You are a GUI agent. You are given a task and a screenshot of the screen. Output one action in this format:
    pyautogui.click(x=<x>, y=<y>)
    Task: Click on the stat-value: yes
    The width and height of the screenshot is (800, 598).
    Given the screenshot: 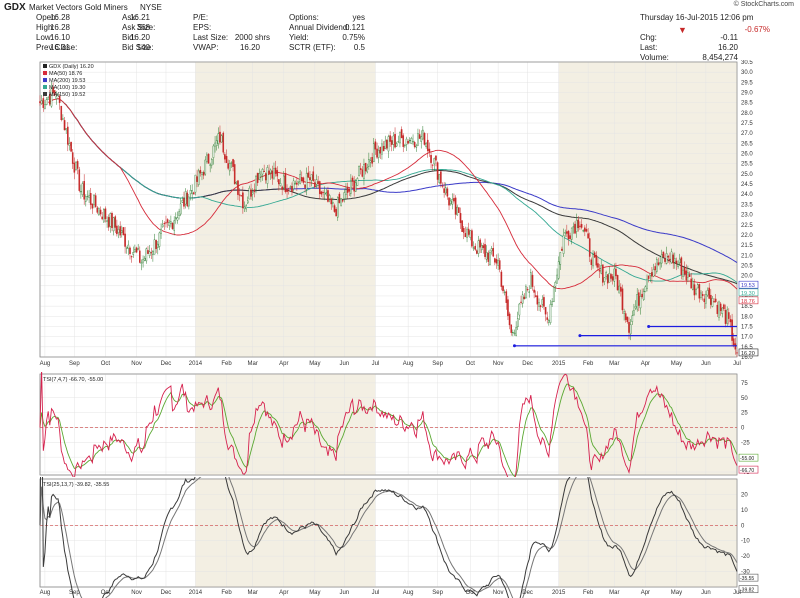 What is the action you would take?
    pyautogui.click(x=358, y=17)
    